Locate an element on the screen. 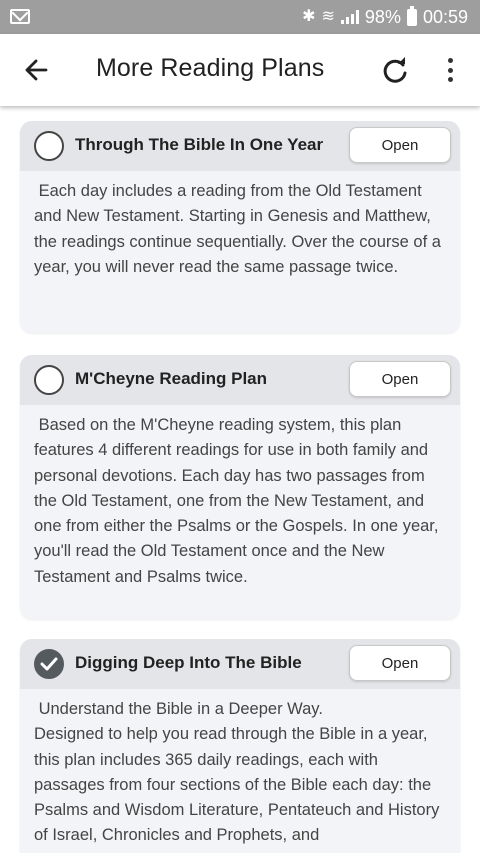  refresh-icon is located at coordinates (395, 70).